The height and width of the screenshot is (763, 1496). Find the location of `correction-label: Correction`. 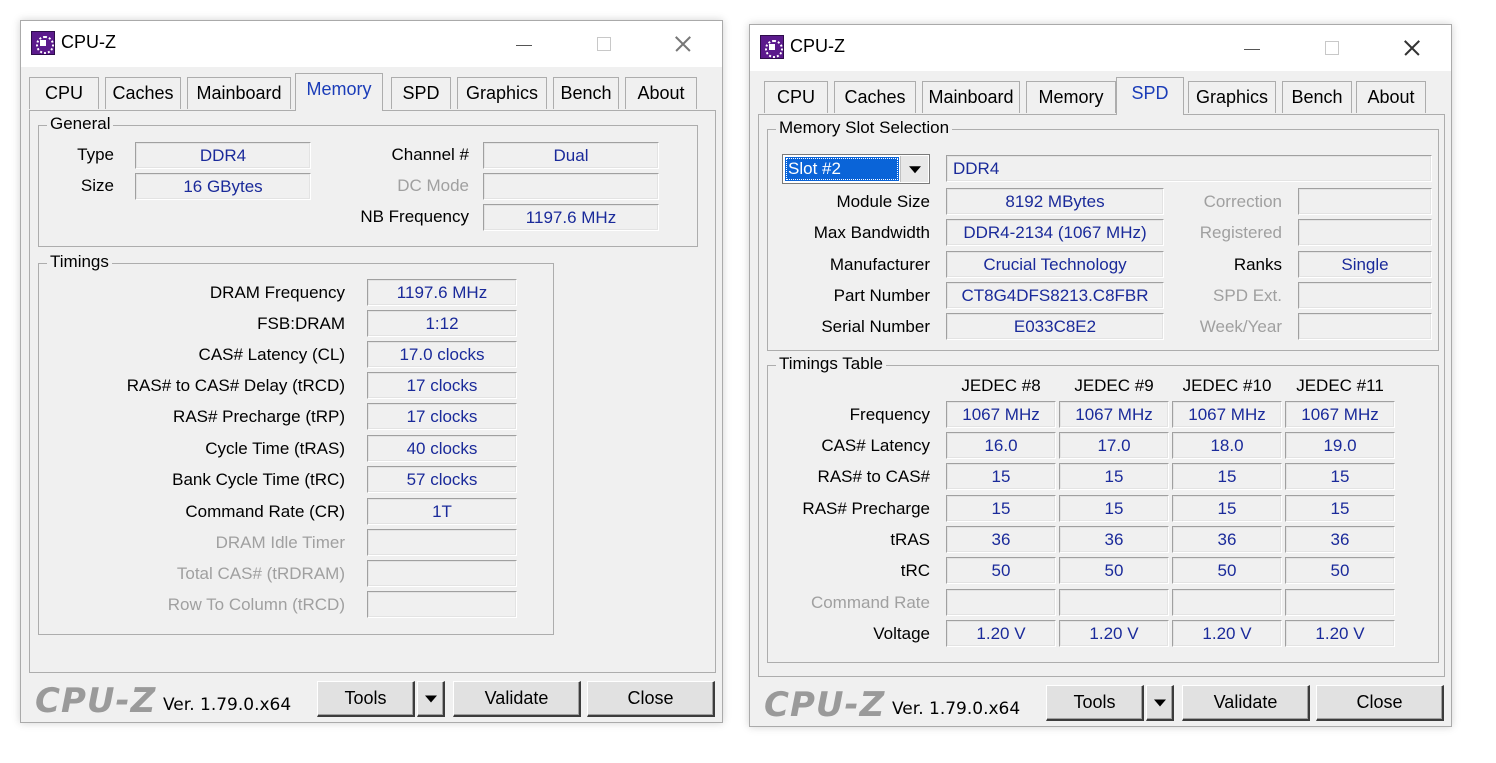

correction-label: Correction is located at coordinates (1242, 201).